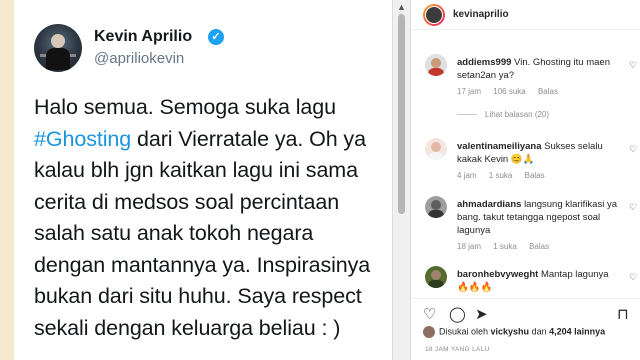 The height and width of the screenshot is (360, 640). What do you see at coordinates (469, 91) in the screenshot?
I see `comment-time: 17 jam` at bounding box center [469, 91].